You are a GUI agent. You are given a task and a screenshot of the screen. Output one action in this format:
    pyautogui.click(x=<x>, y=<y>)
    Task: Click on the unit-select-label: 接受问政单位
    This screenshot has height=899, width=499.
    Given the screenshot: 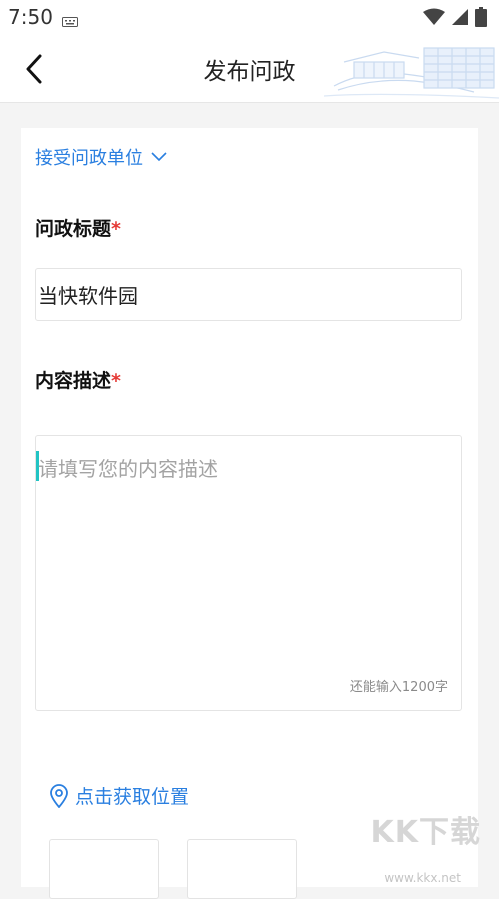 What is the action you would take?
    pyautogui.click(x=89, y=158)
    